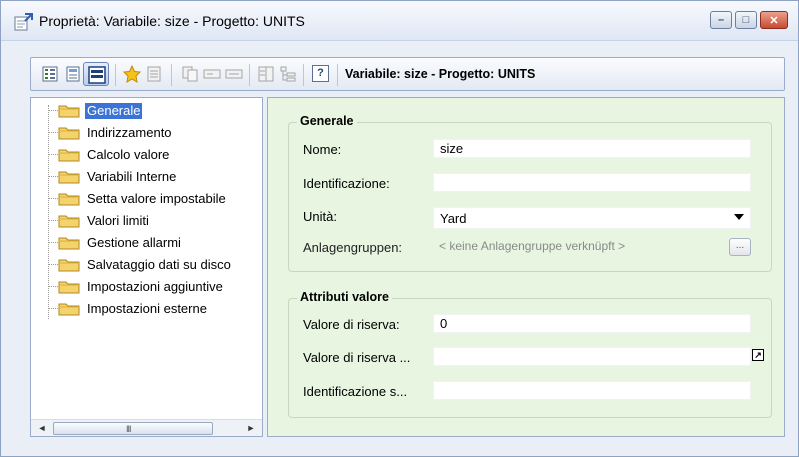  I want to click on properties-list-icon, so click(154, 74).